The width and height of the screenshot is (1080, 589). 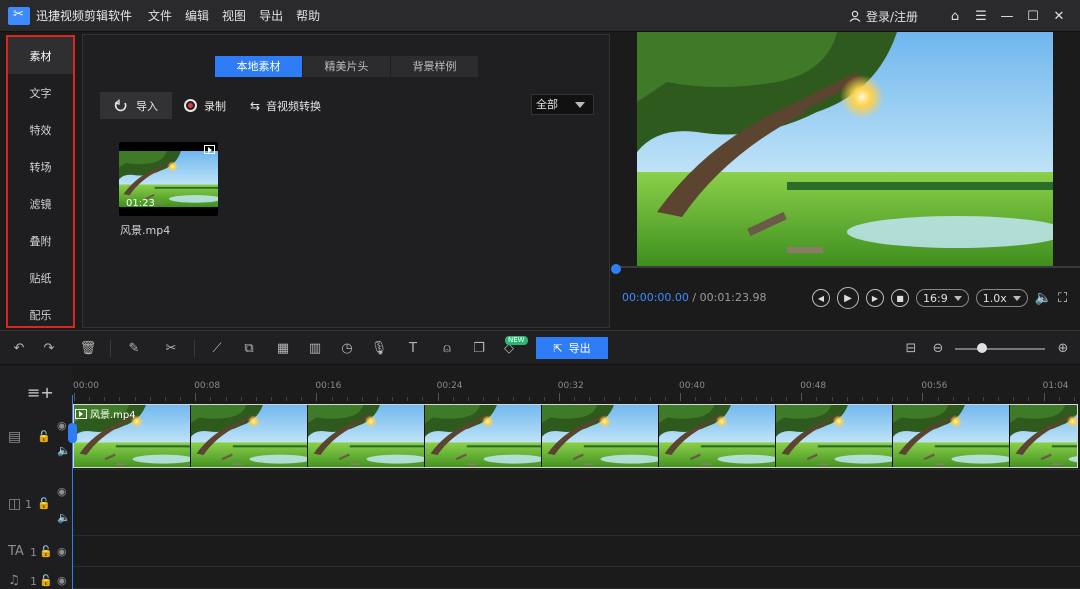 What do you see at coordinates (171, 348) in the screenshot?
I see `split-icon: ✂` at bounding box center [171, 348].